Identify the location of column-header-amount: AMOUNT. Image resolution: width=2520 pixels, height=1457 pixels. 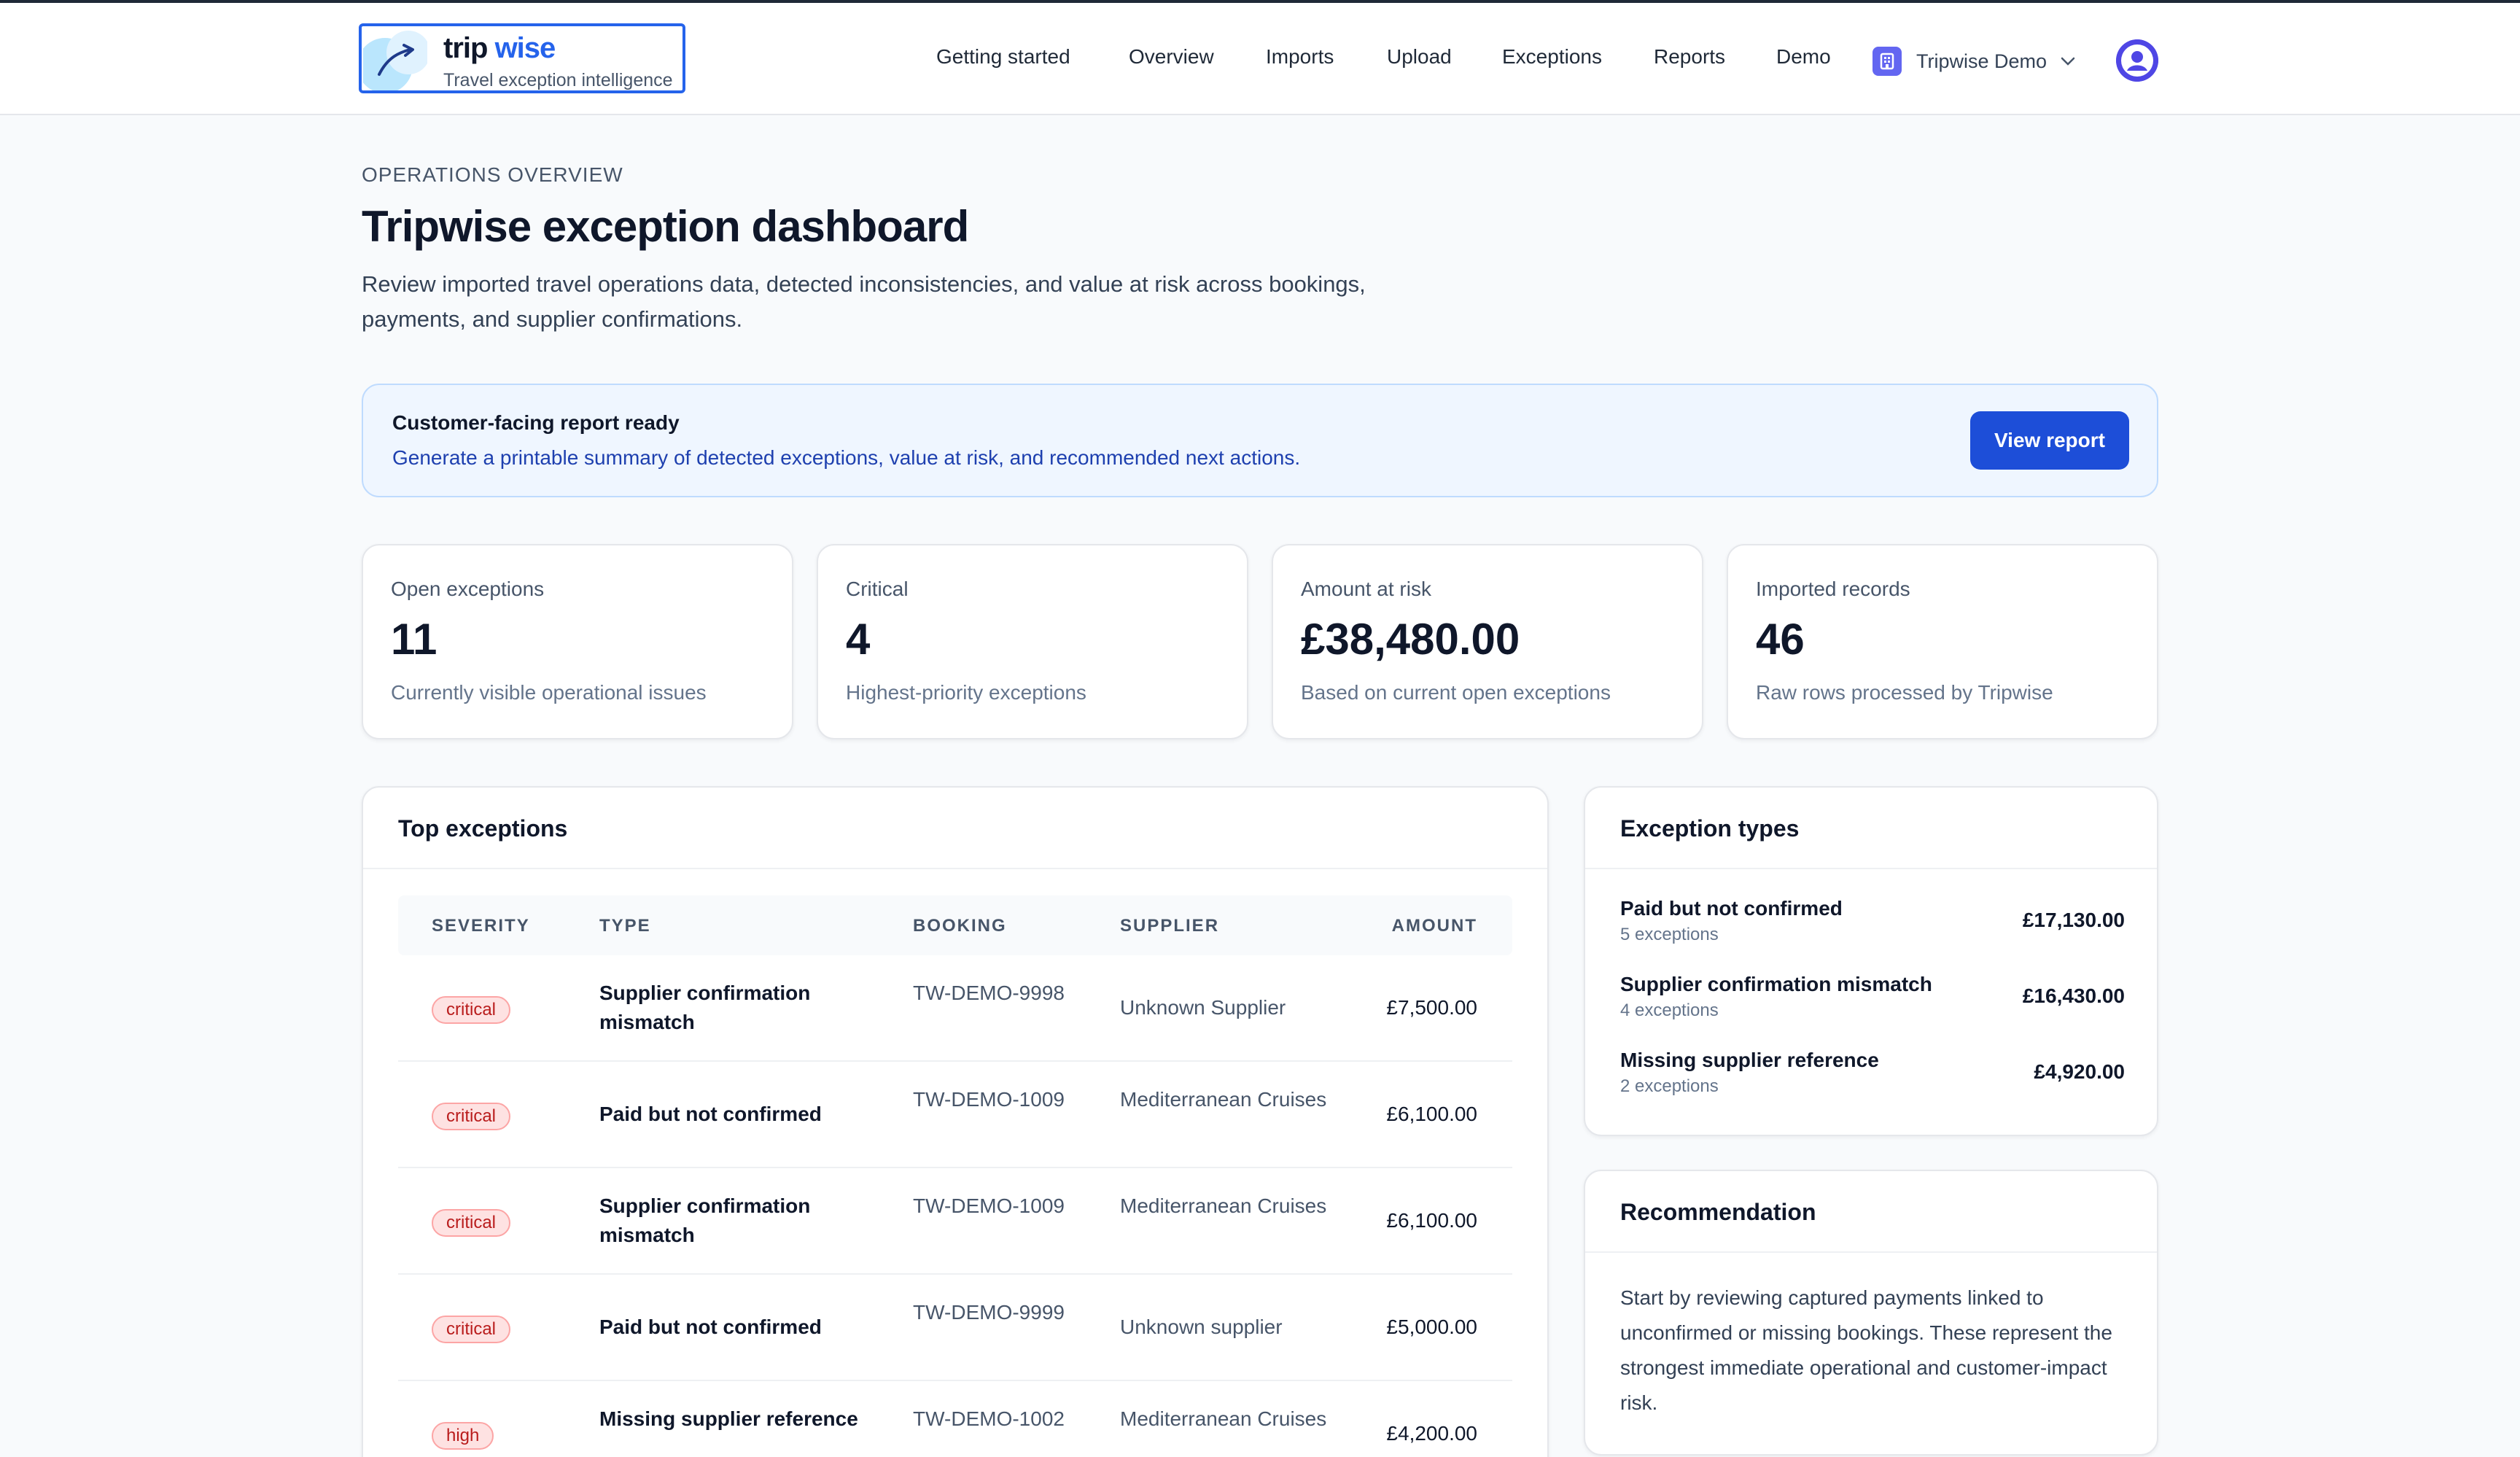
(1434, 926).